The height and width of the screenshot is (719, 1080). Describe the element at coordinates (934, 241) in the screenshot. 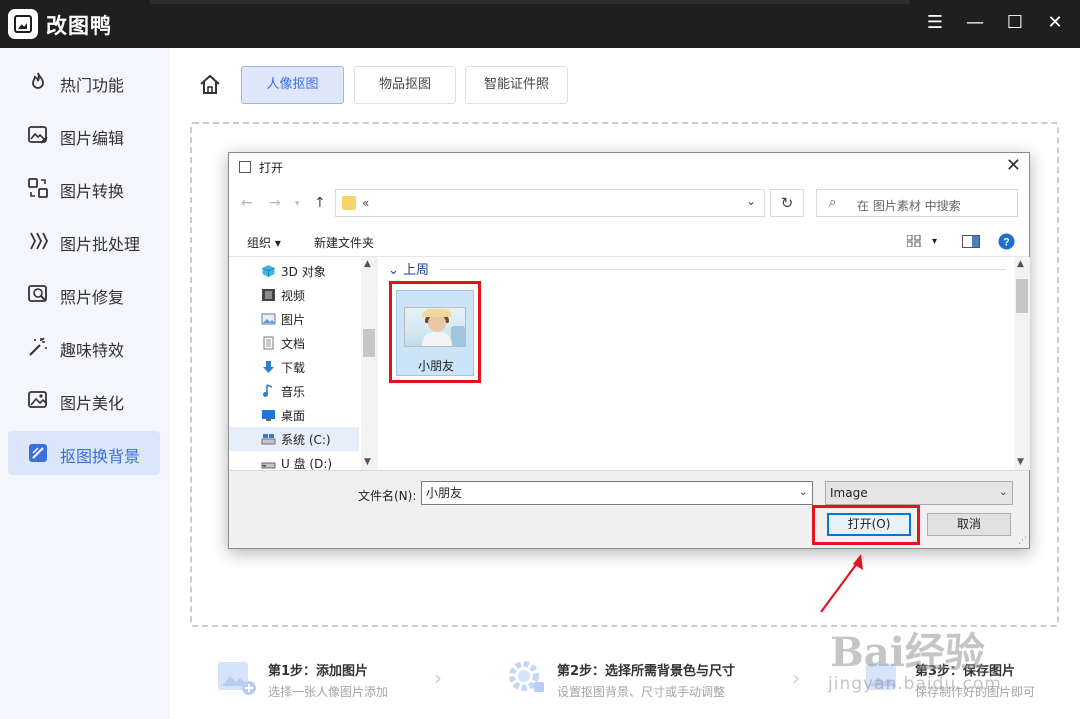

I see `view-dropdown-icon: ▾` at that location.